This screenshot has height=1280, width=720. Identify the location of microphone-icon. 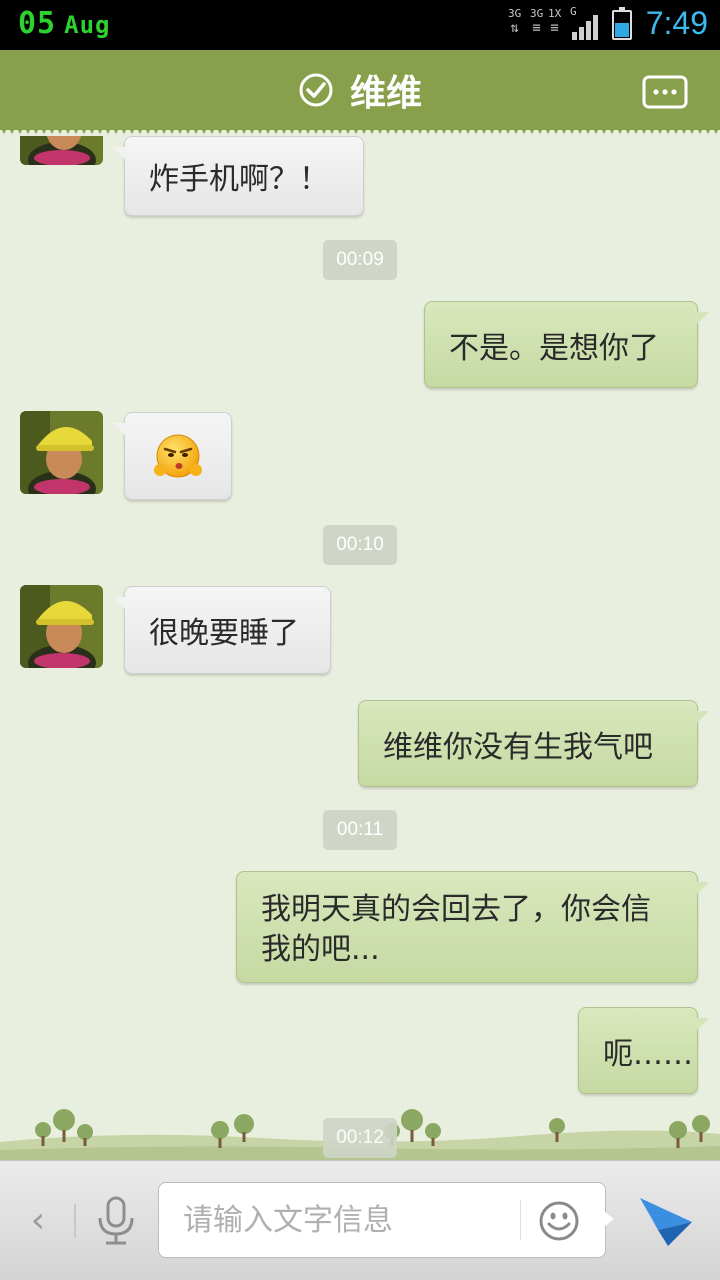
(116, 1221).